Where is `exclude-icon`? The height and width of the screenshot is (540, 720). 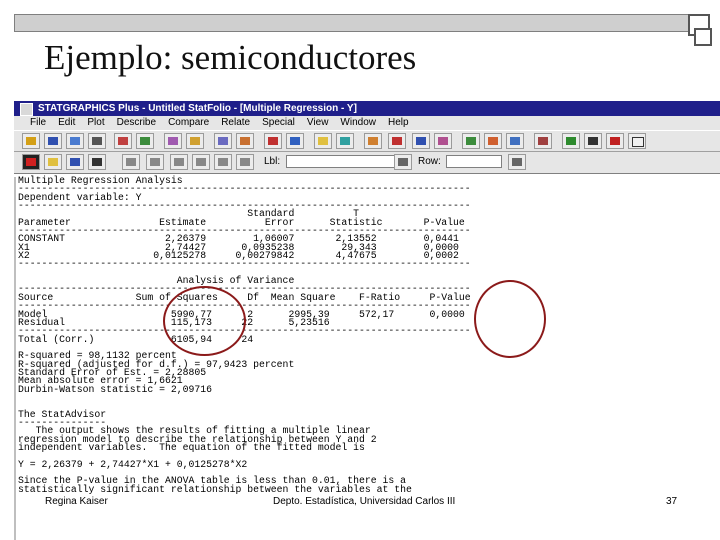 exclude-icon is located at coordinates (155, 162).